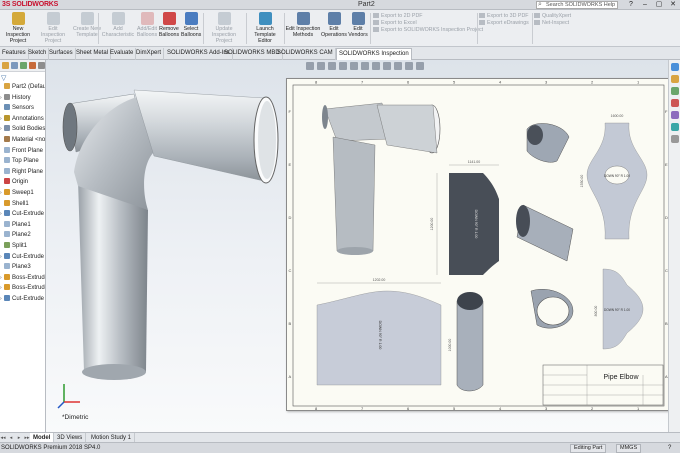  Describe the element at coordinates (28, 171) in the screenshot. I see `tree-item-label: Right Plane` at that location.